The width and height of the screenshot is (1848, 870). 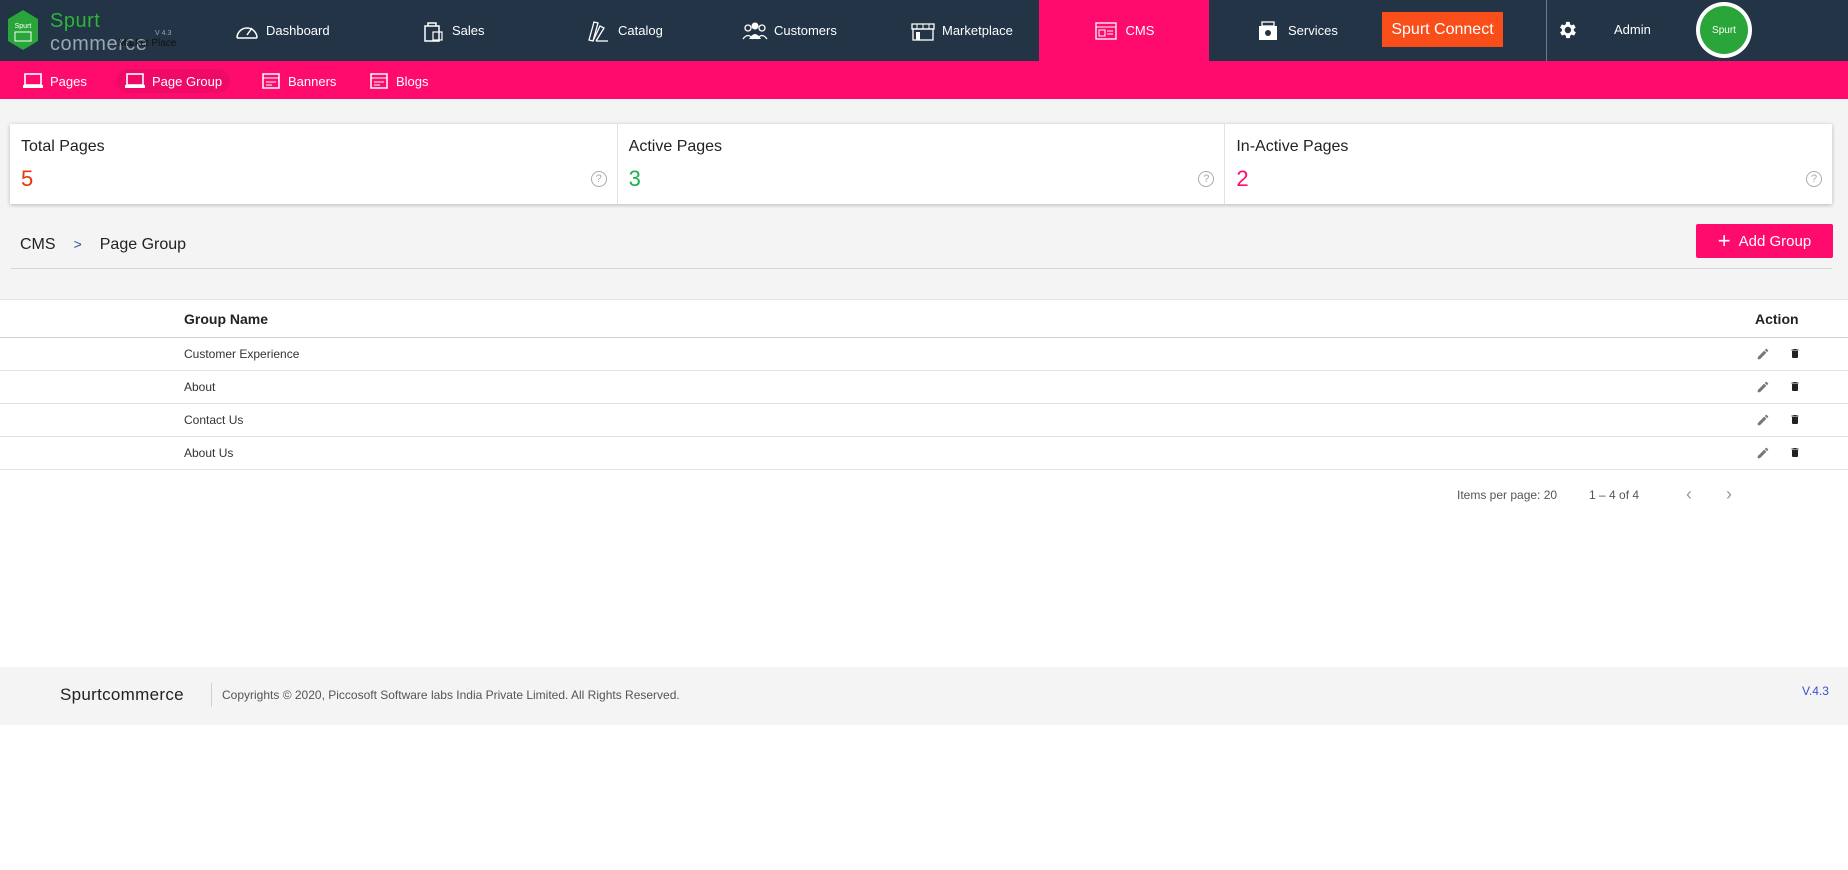 I want to click on table-row: About Us, so click(x=924, y=453).